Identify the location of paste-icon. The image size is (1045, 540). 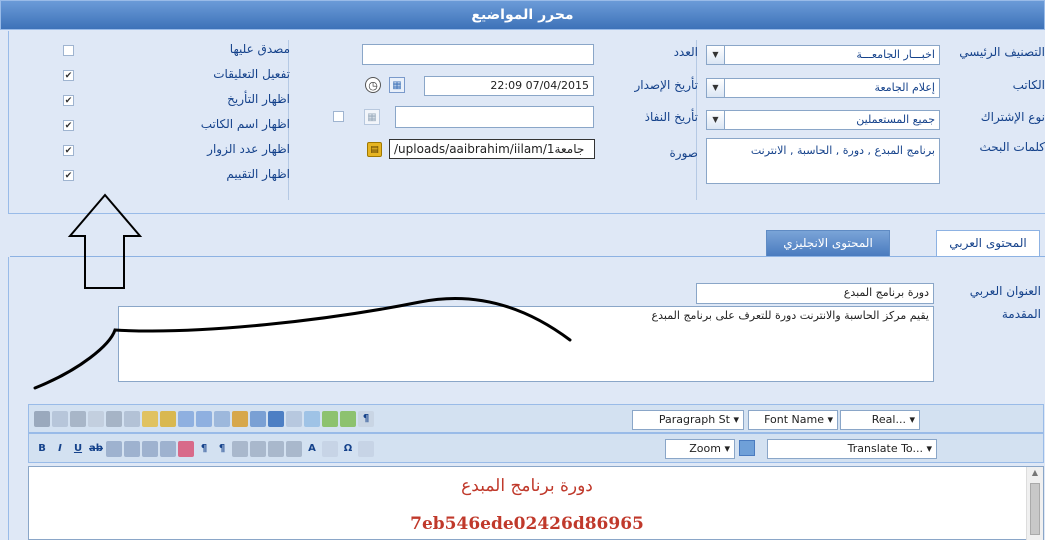
(150, 419).